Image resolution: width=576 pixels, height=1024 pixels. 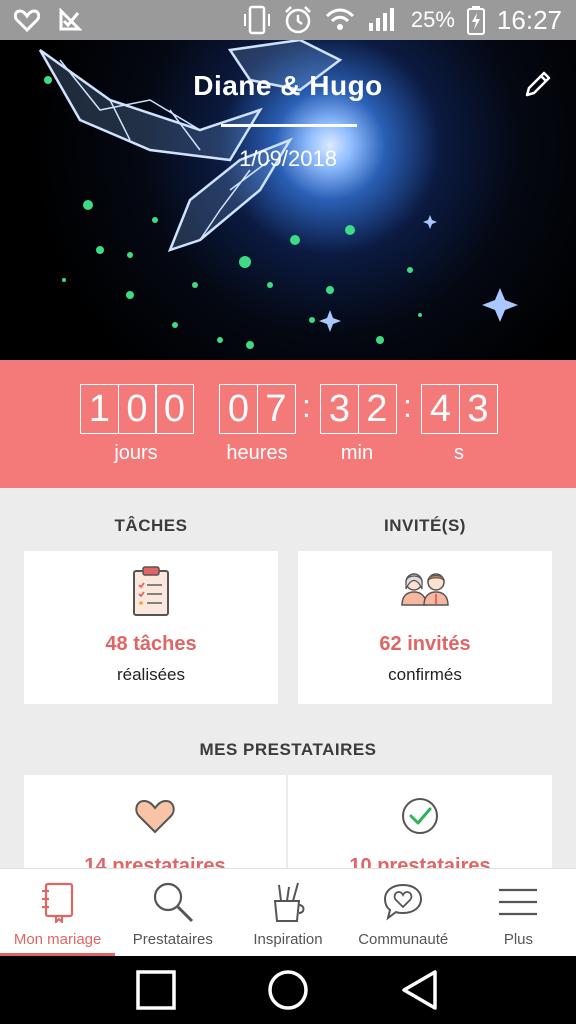 I want to click on guests-card: 62 invités confirmés, so click(x=425, y=627).